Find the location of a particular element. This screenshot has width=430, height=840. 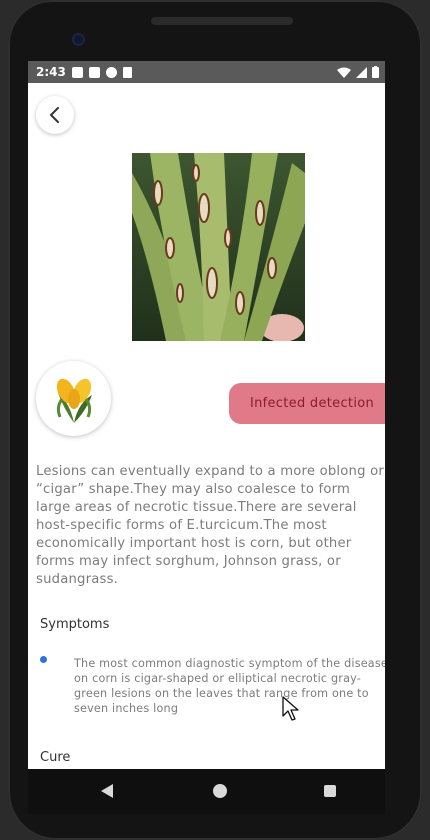

status-bar: 2:43 is located at coordinates (206, 72).